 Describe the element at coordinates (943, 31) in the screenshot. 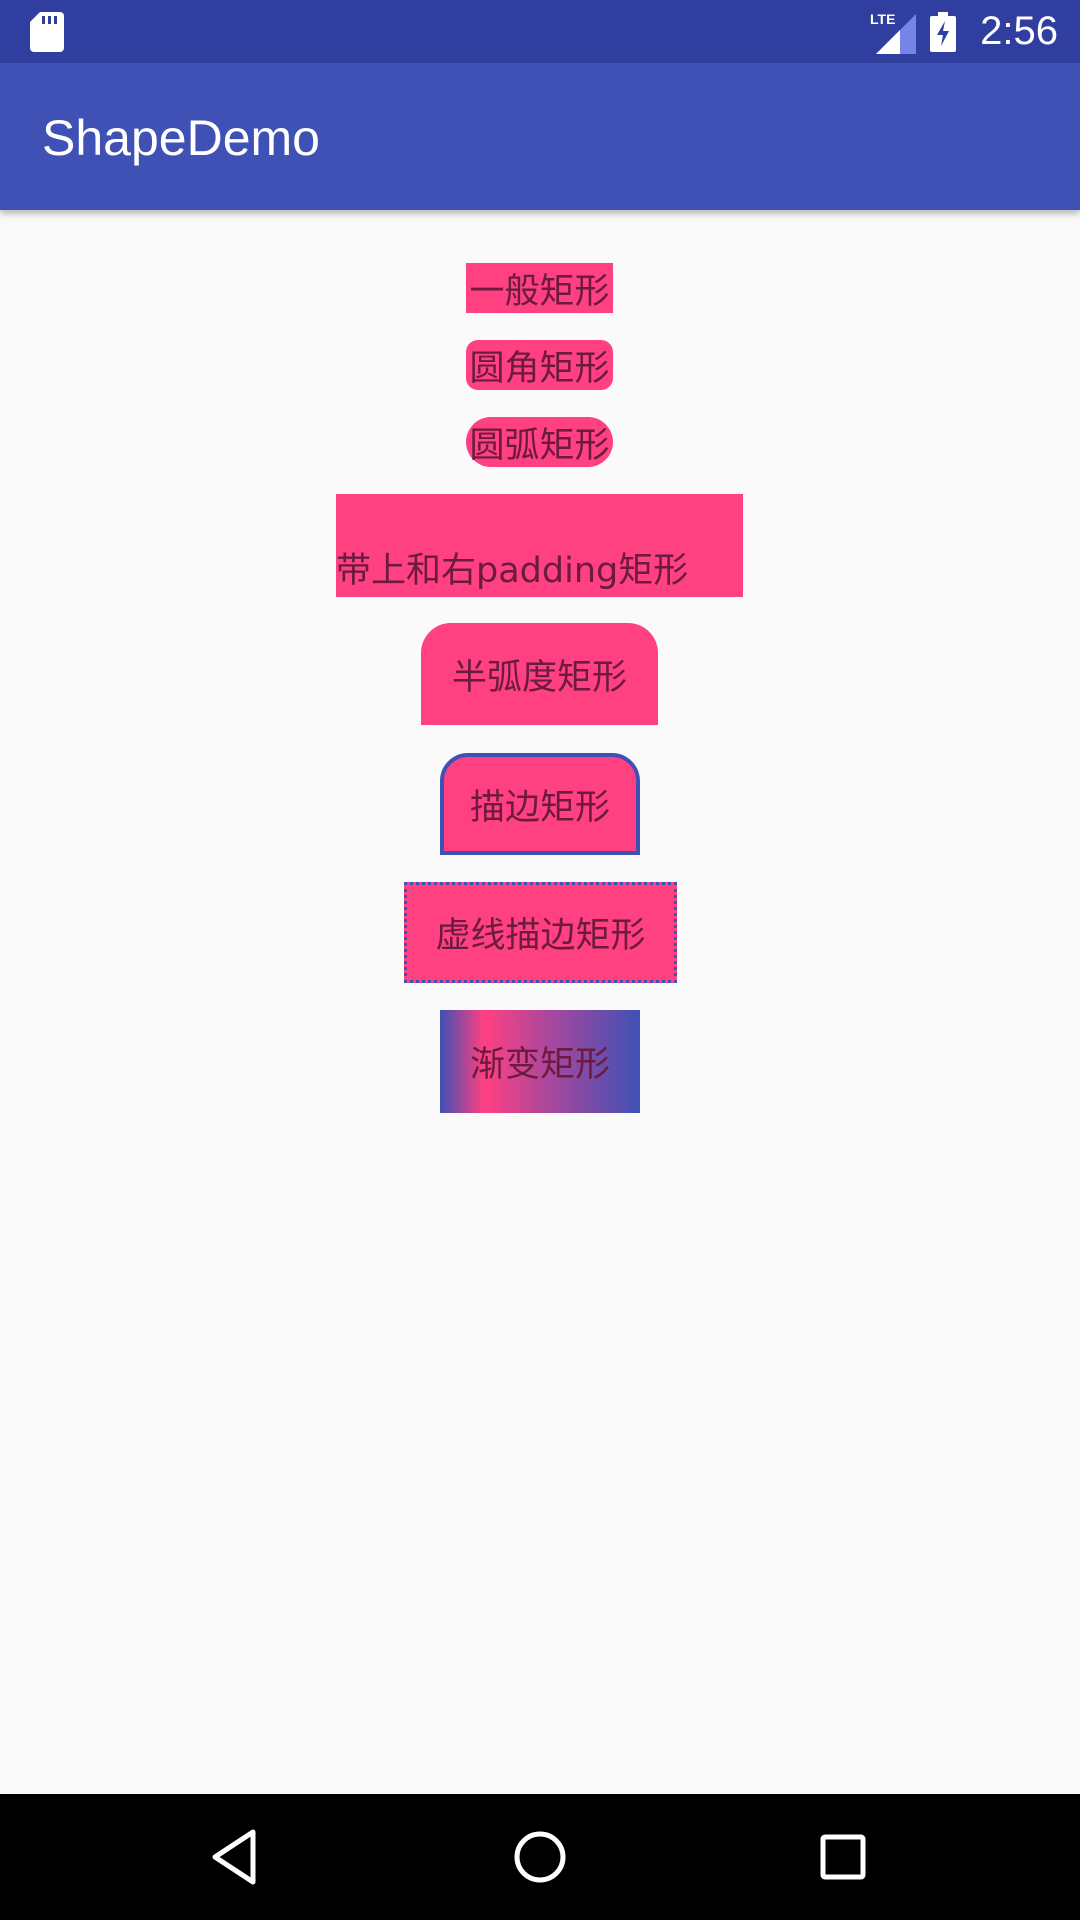

I see `battery-charging-icon` at that location.